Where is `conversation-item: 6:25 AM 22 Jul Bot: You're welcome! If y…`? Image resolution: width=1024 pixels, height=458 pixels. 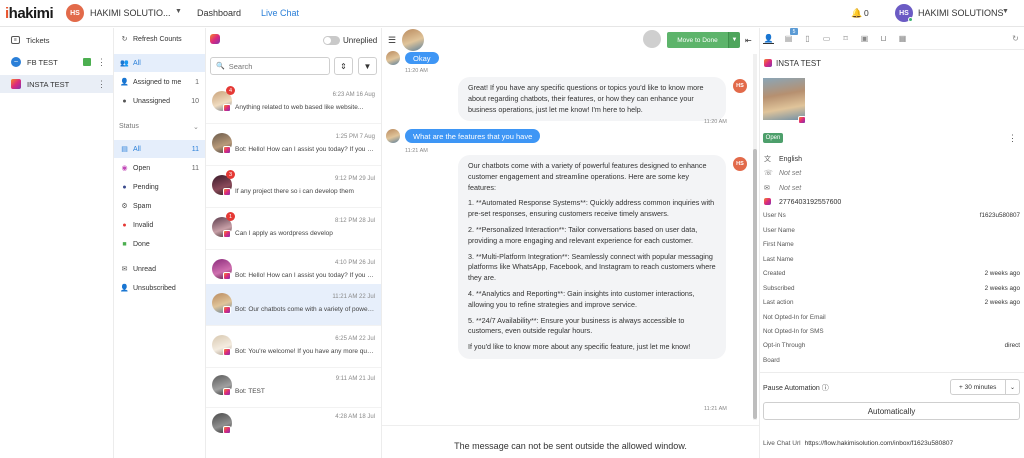 conversation-item: 6:25 AM 22 Jul Bot: You're welcome! If y… is located at coordinates (293, 347).